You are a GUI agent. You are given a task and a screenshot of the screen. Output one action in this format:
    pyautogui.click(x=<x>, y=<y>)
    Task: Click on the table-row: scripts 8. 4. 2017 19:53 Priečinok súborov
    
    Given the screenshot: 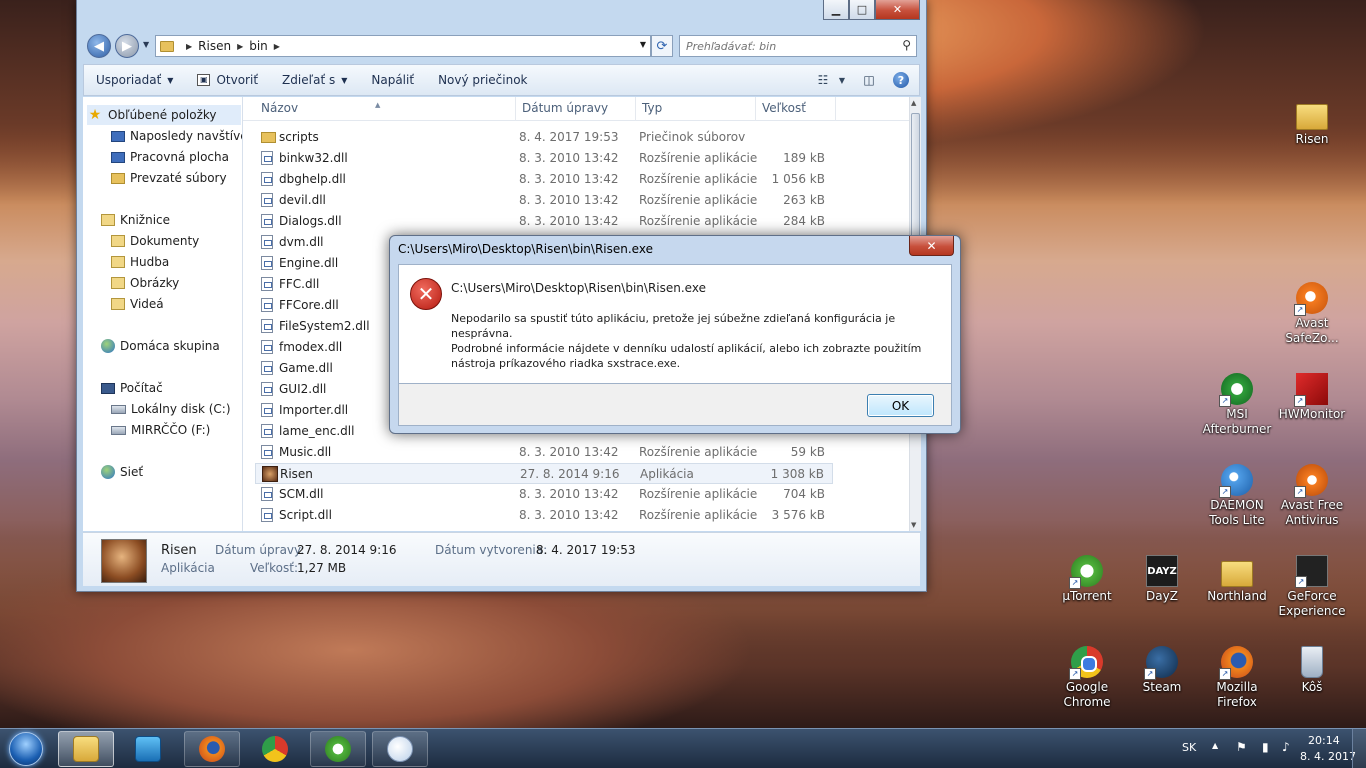 What is the action you would take?
    pyautogui.click(x=544, y=137)
    